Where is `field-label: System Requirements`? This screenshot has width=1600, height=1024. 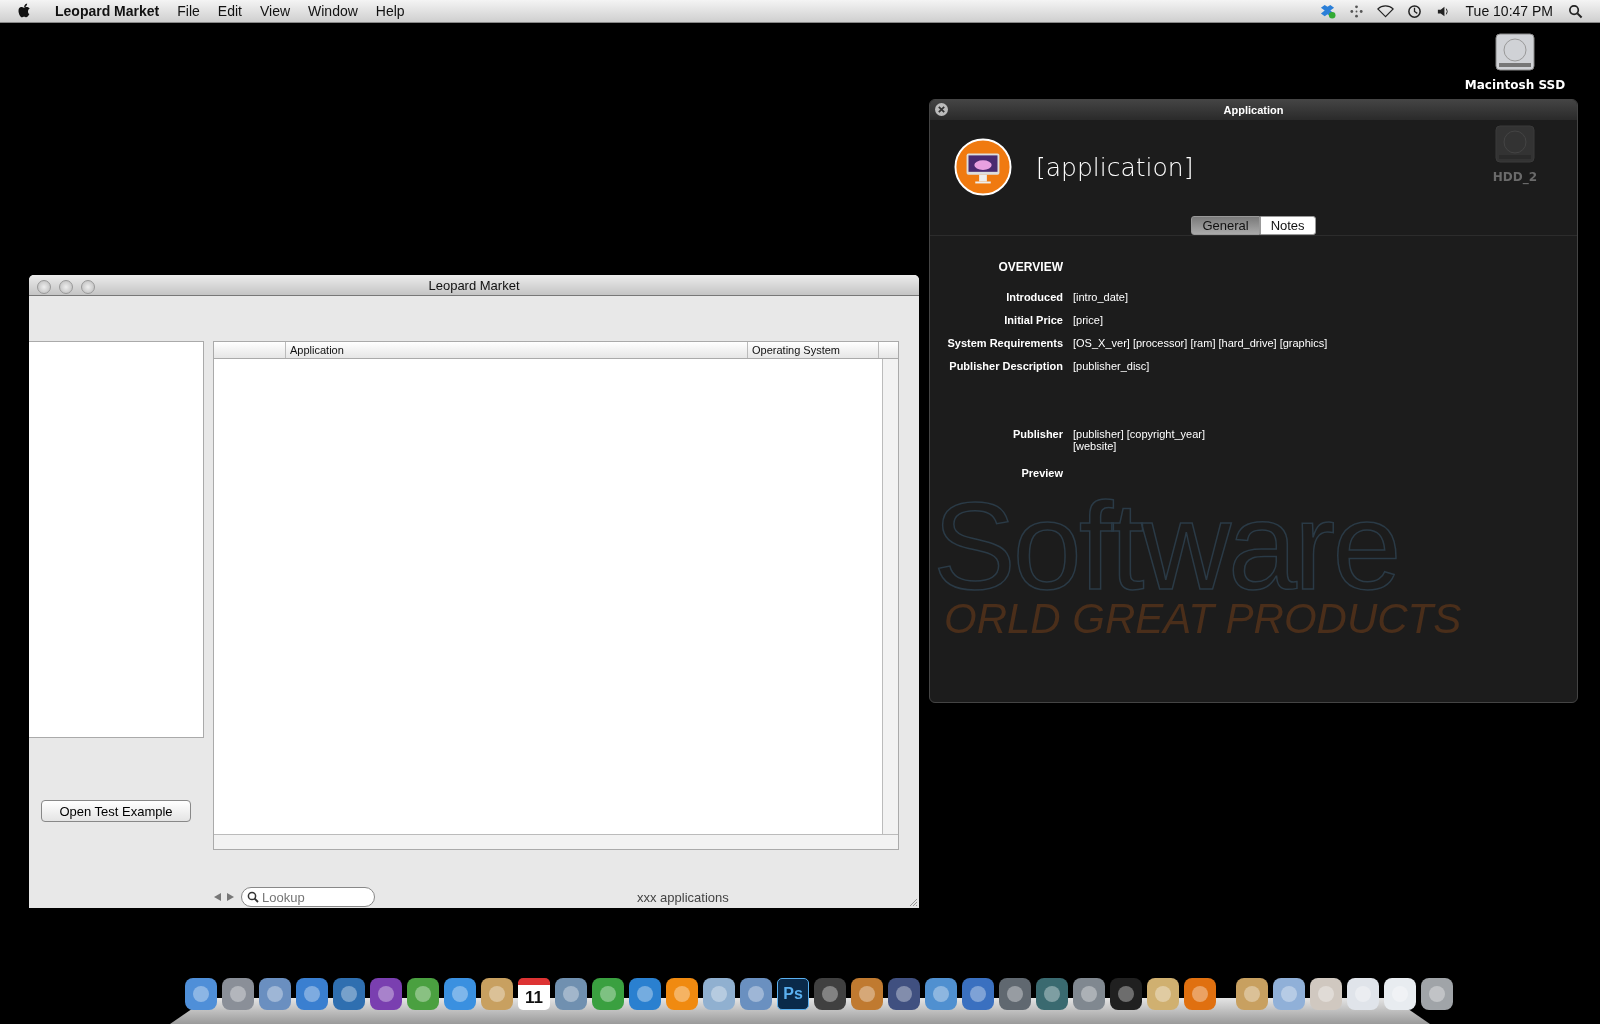
field-label: System Requirements is located at coordinates (1004, 344).